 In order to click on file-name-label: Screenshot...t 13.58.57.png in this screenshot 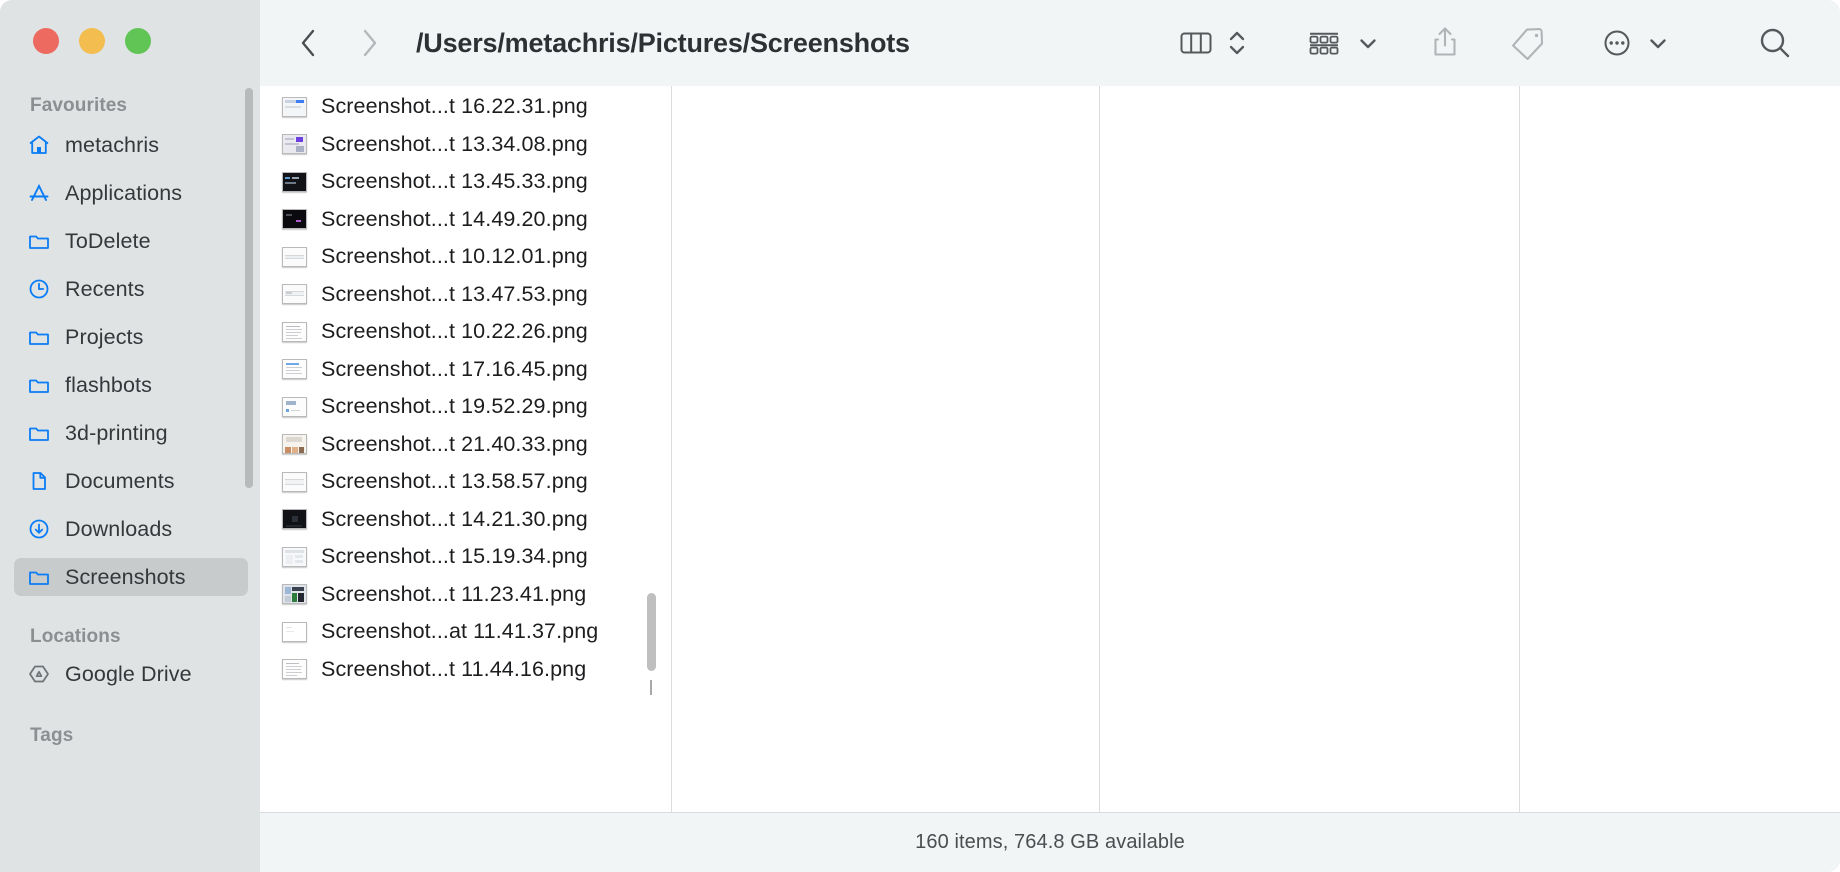, I will do `click(454, 481)`.